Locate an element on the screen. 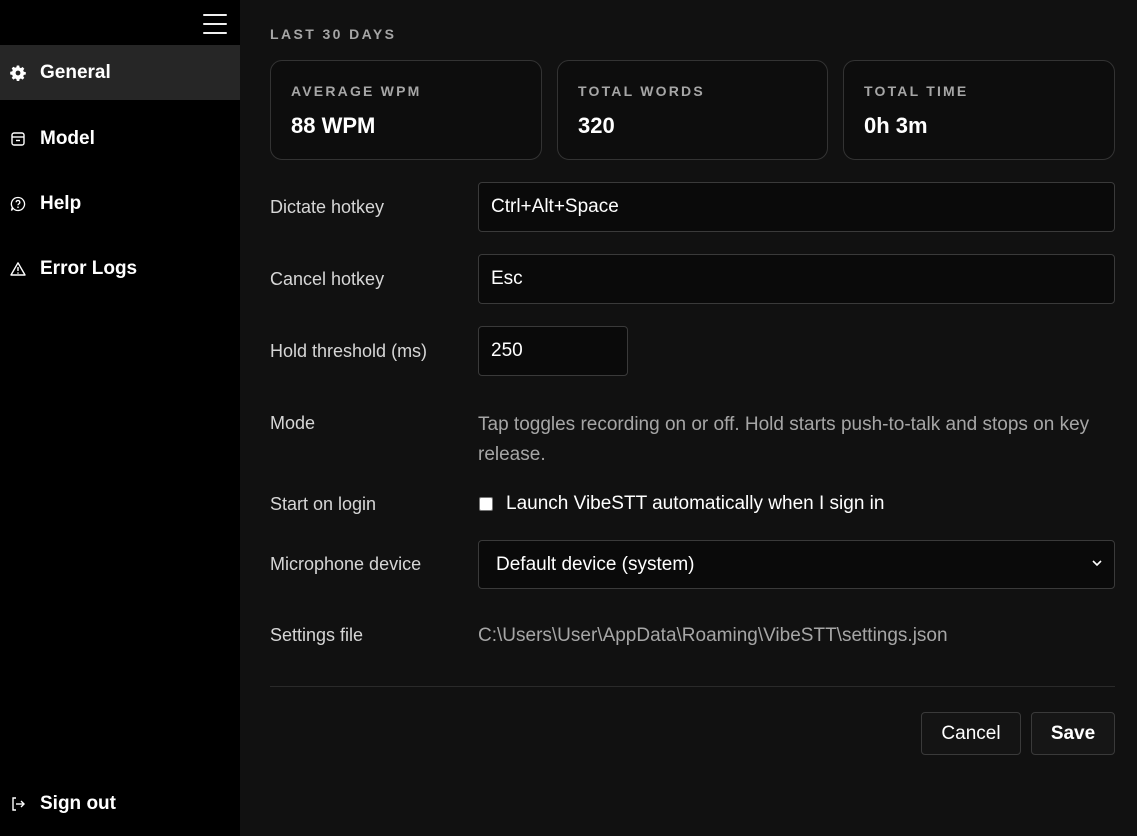 This screenshot has width=1137, height=836. dictate-hotkey-input: Ctrl+Alt+Space is located at coordinates (796, 207).